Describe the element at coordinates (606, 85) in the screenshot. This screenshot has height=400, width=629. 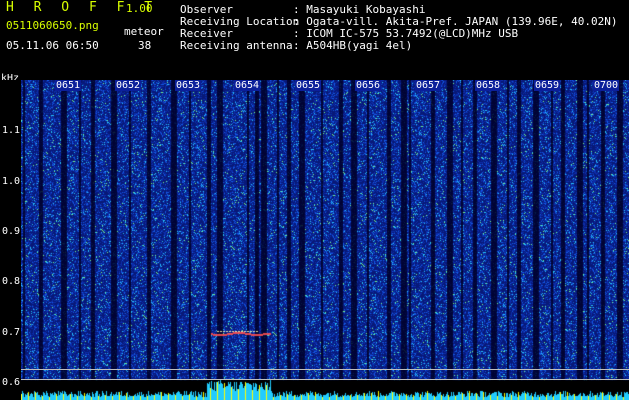
I see `time-label: 0700` at that location.